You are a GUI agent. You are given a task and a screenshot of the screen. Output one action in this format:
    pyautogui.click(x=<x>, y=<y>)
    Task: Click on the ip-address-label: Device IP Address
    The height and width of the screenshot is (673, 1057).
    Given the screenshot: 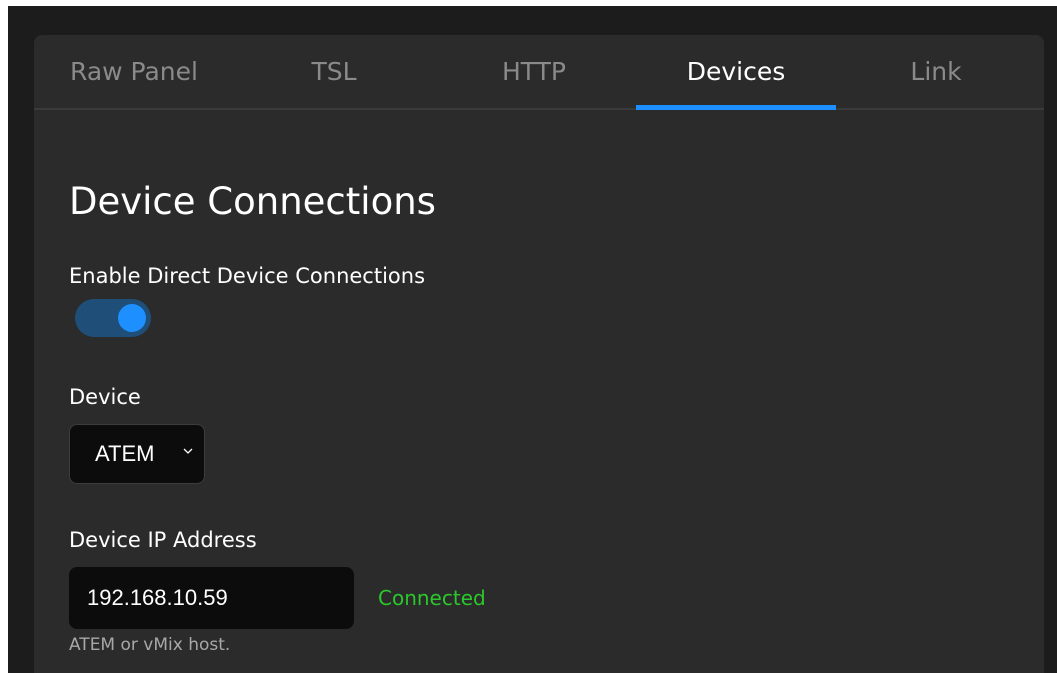 What is the action you would take?
    pyautogui.click(x=163, y=540)
    